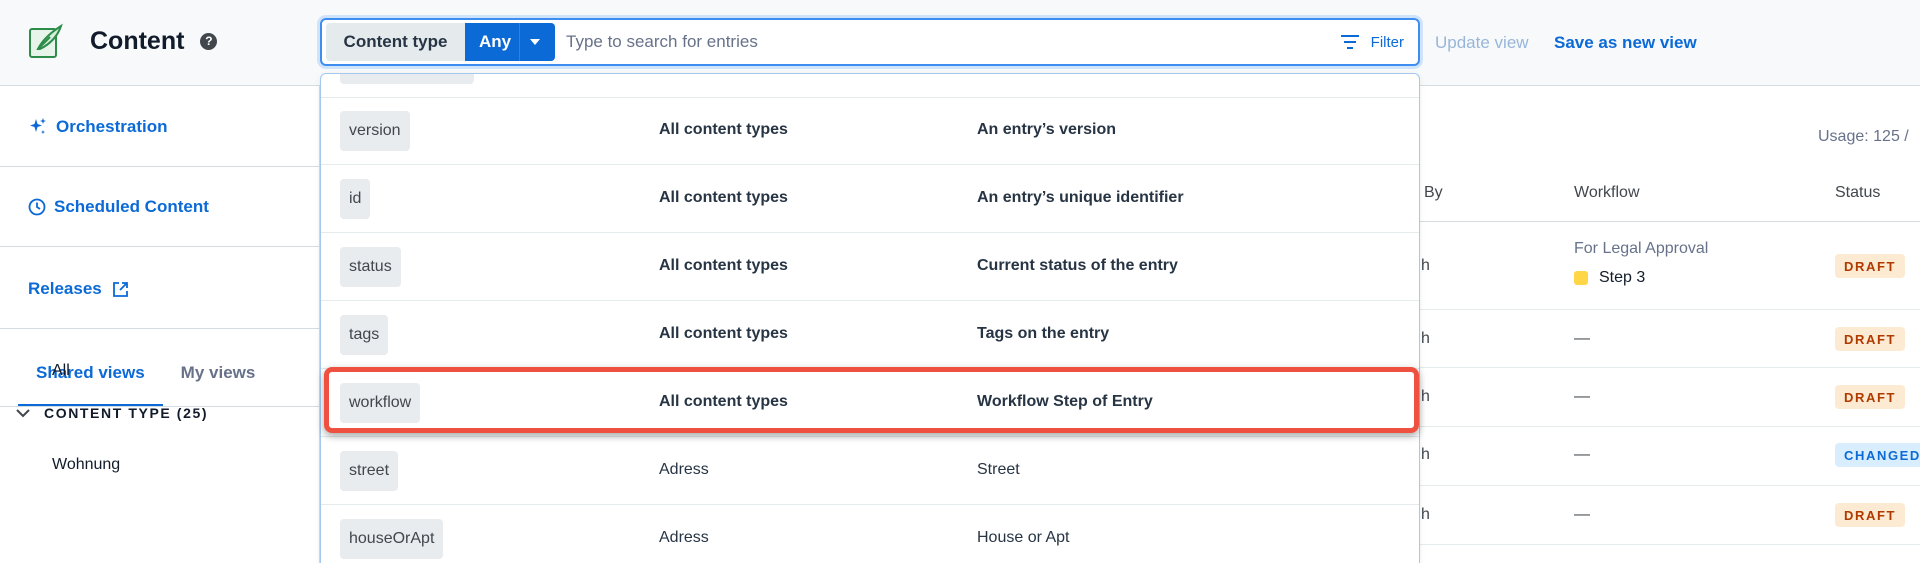 The image size is (1920, 563). I want to click on suggestion-key-chip: houseOrApt, so click(392, 539).